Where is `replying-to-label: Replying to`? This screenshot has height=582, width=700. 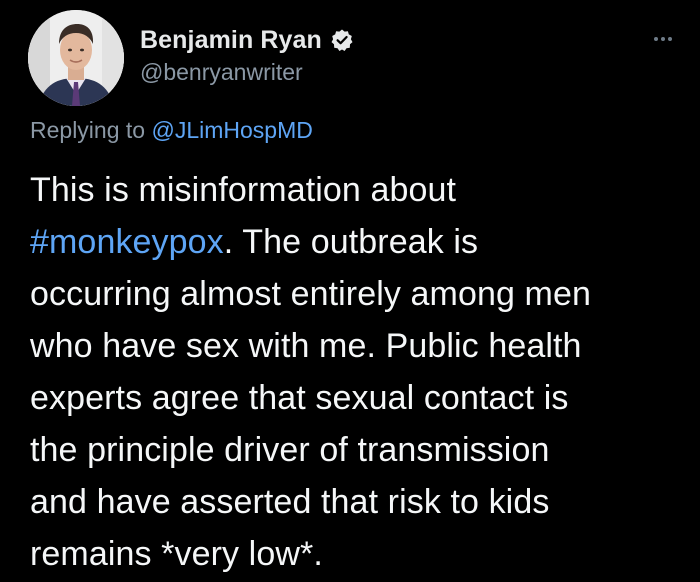 replying-to-label: Replying to is located at coordinates (91, 130).